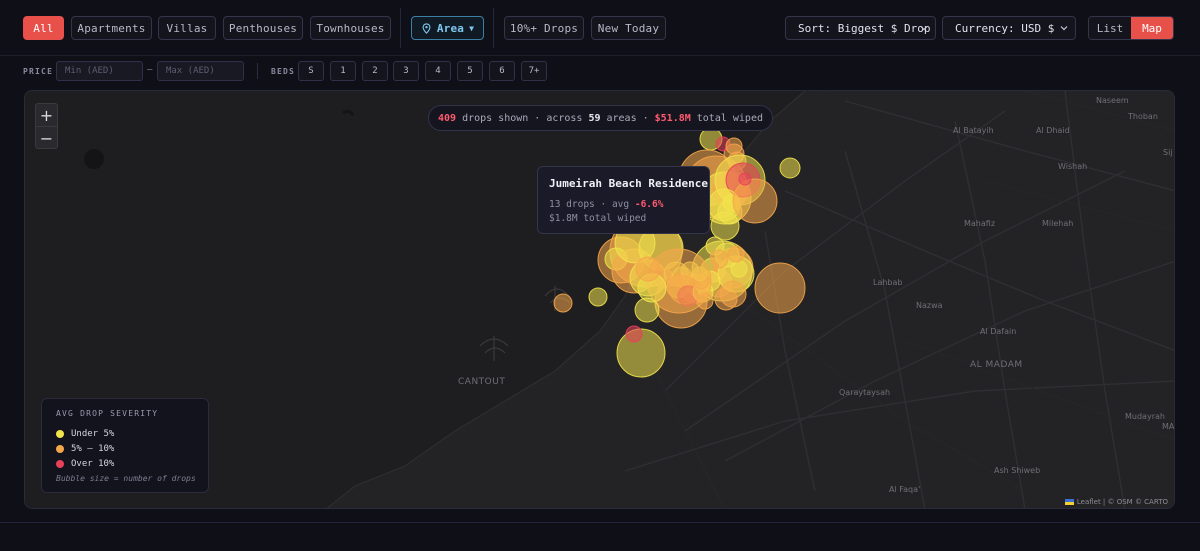  I want to click on place-label: Qaraytaysah, so click(865, 392).